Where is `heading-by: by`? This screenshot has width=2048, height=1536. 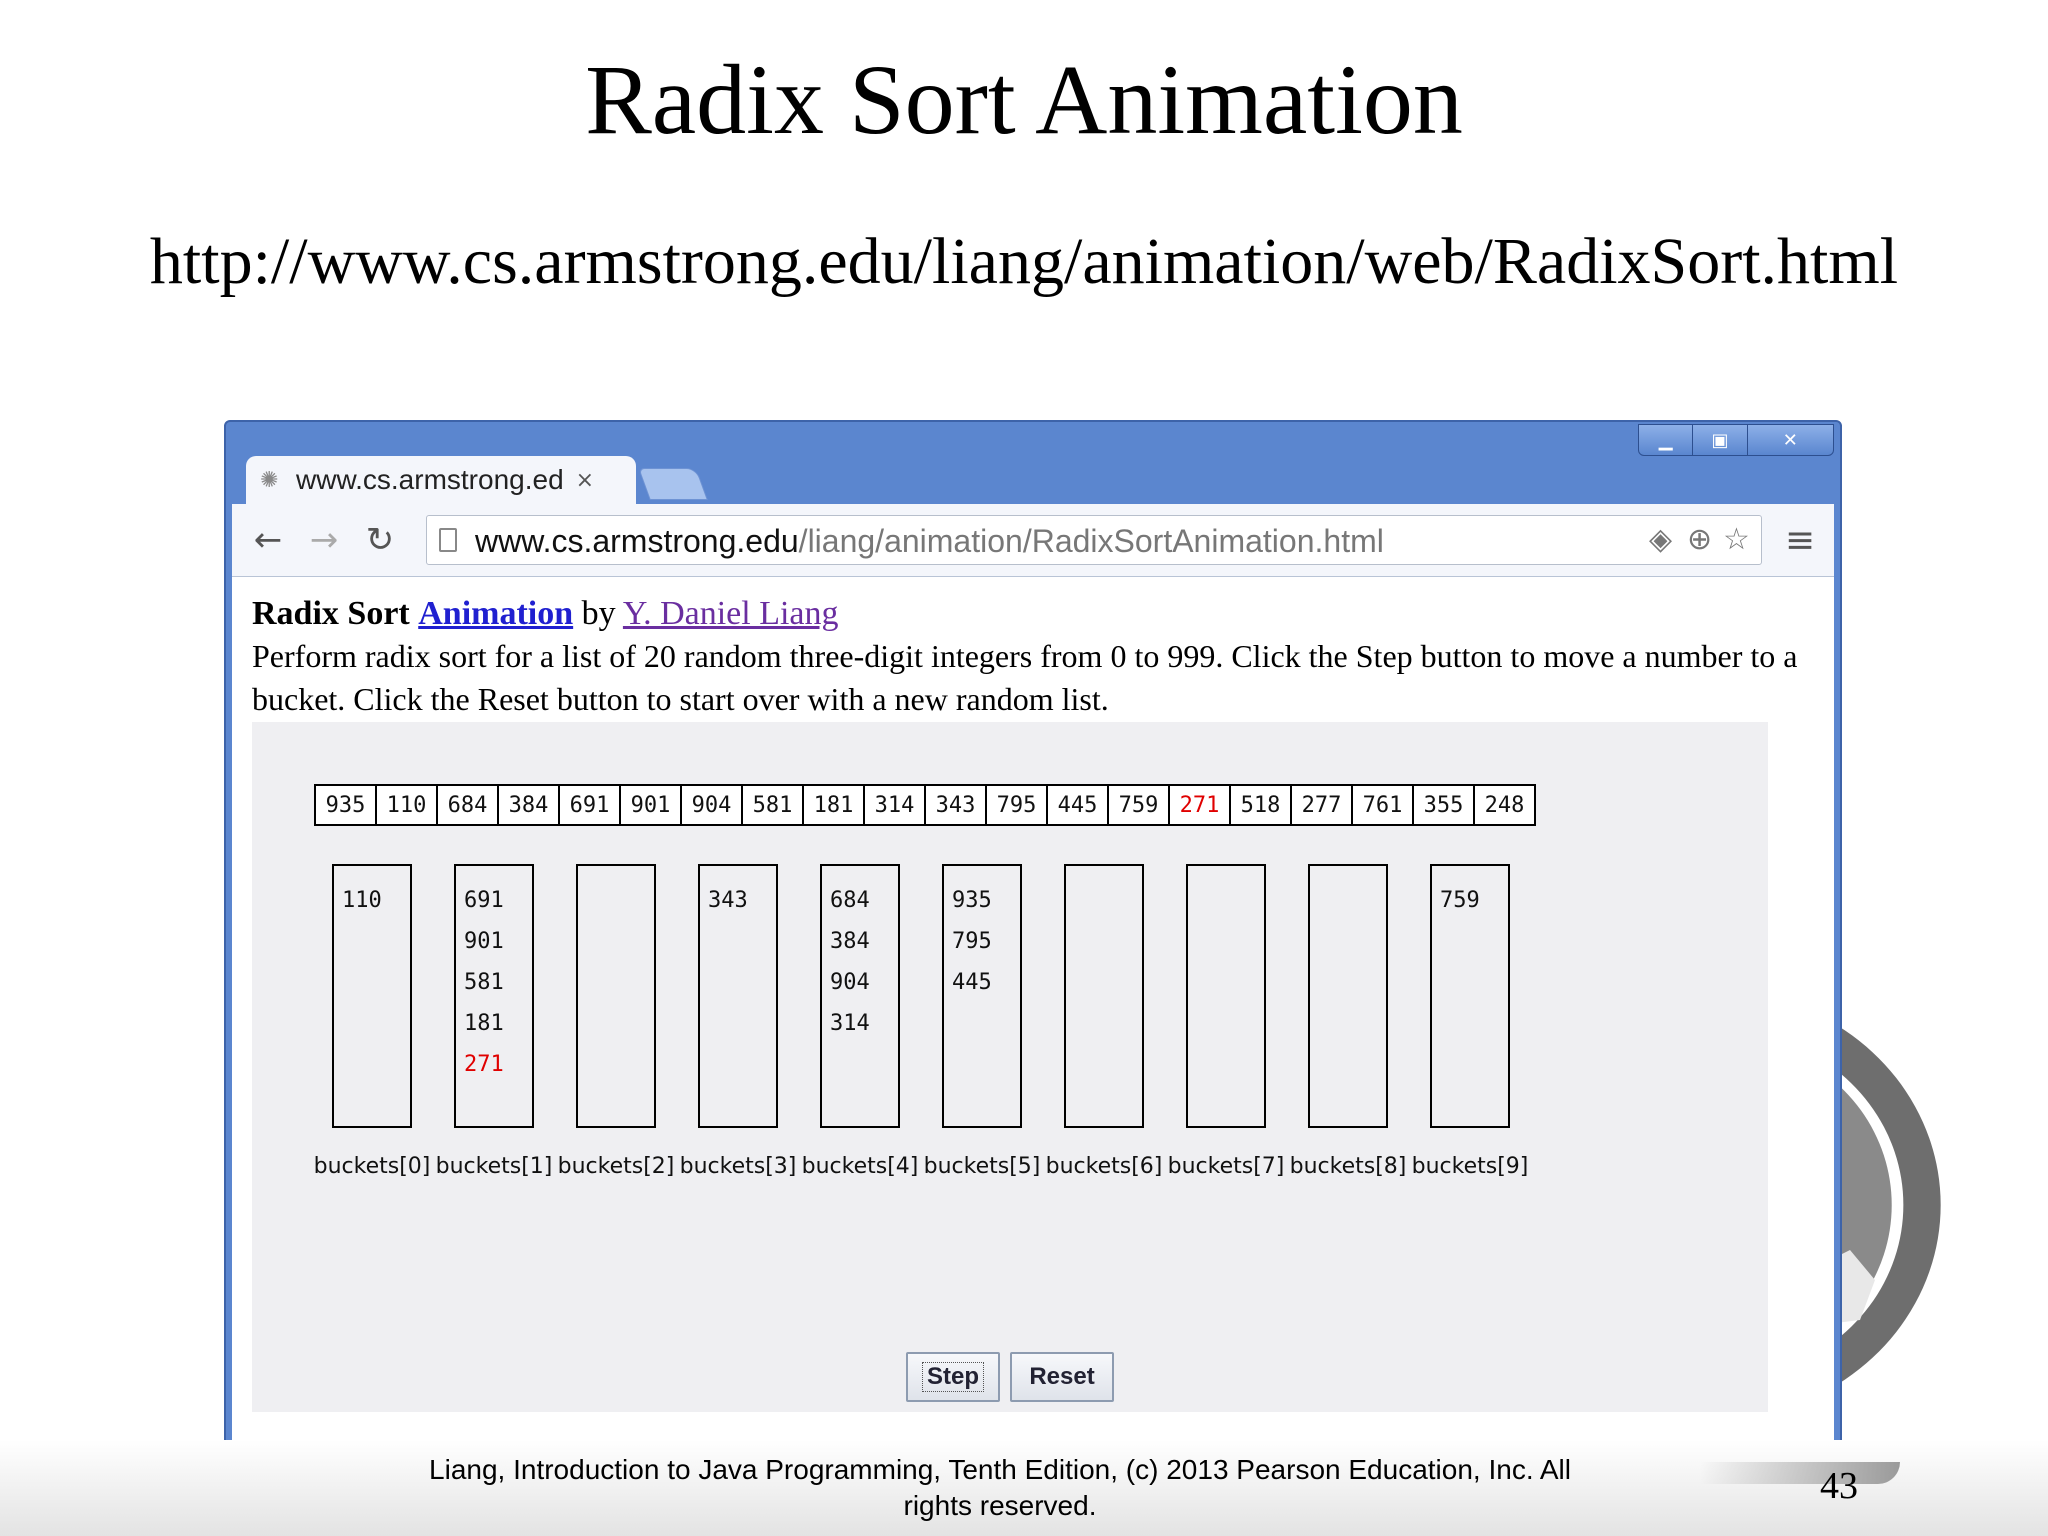 heading-by: by is located at coordinates (598, 613).